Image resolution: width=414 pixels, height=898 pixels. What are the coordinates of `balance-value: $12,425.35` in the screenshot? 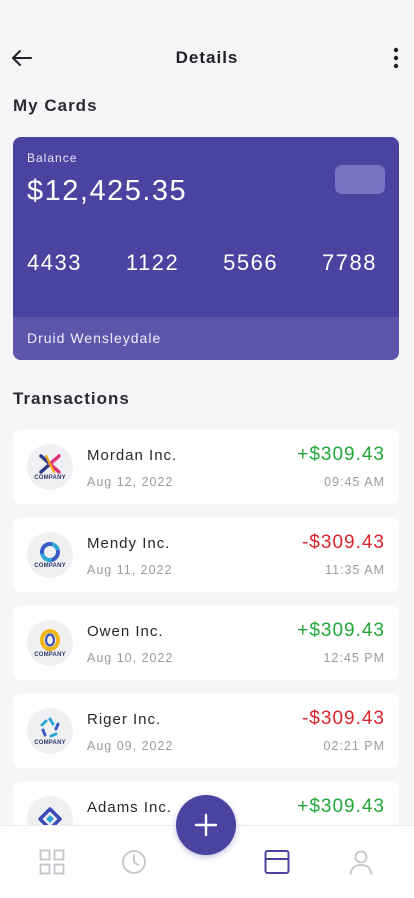 It's located at (107, 191).